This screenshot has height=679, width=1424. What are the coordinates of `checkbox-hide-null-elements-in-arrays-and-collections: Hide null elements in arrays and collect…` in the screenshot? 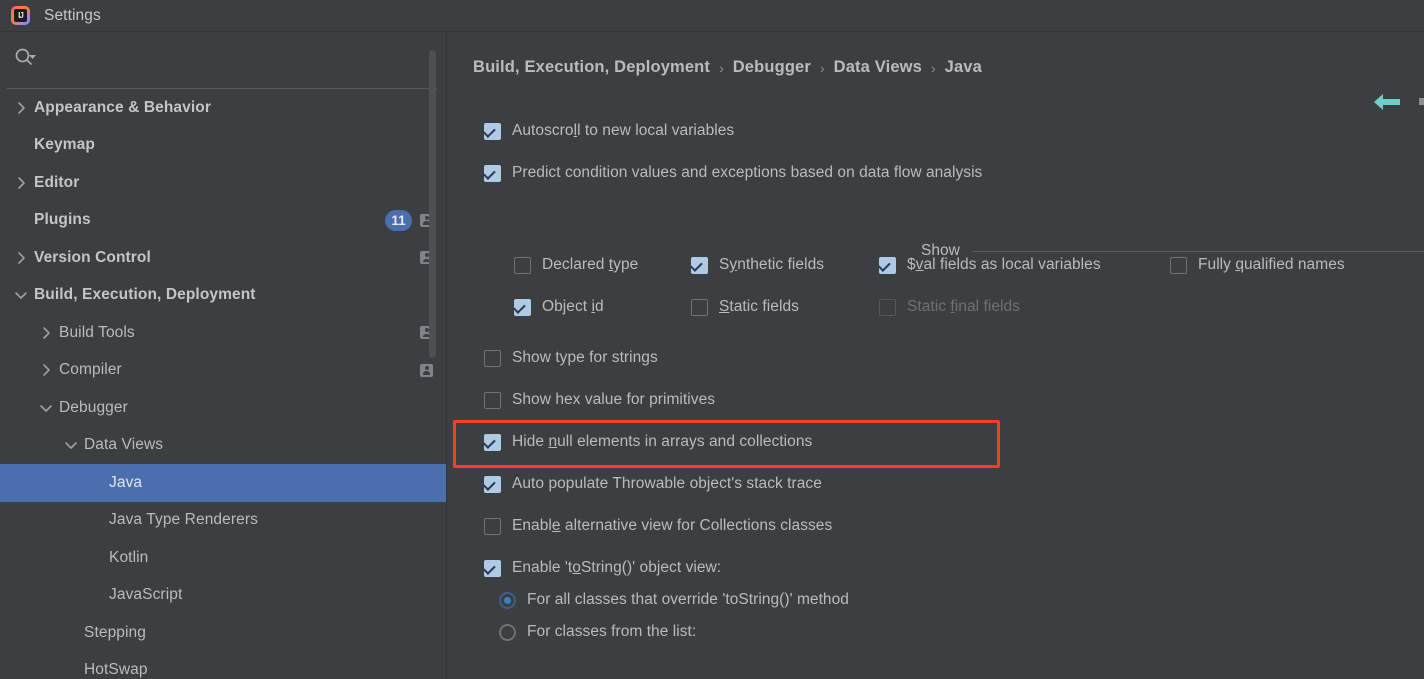 It's located at (648, 442).